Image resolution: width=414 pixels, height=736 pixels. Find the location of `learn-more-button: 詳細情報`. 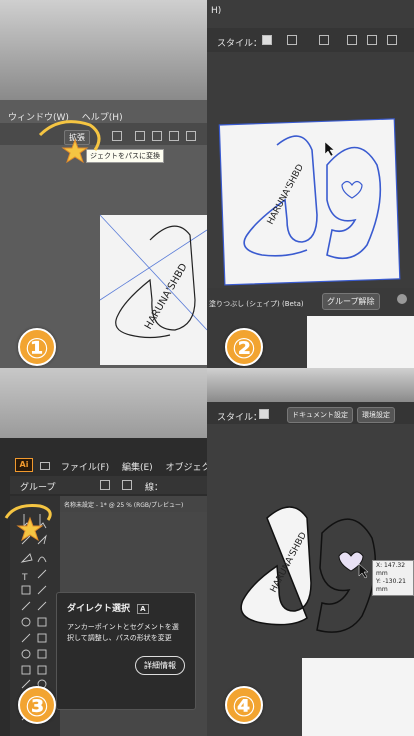

learn-more-button: 詳細情報 is located at coordinates (160, 665).